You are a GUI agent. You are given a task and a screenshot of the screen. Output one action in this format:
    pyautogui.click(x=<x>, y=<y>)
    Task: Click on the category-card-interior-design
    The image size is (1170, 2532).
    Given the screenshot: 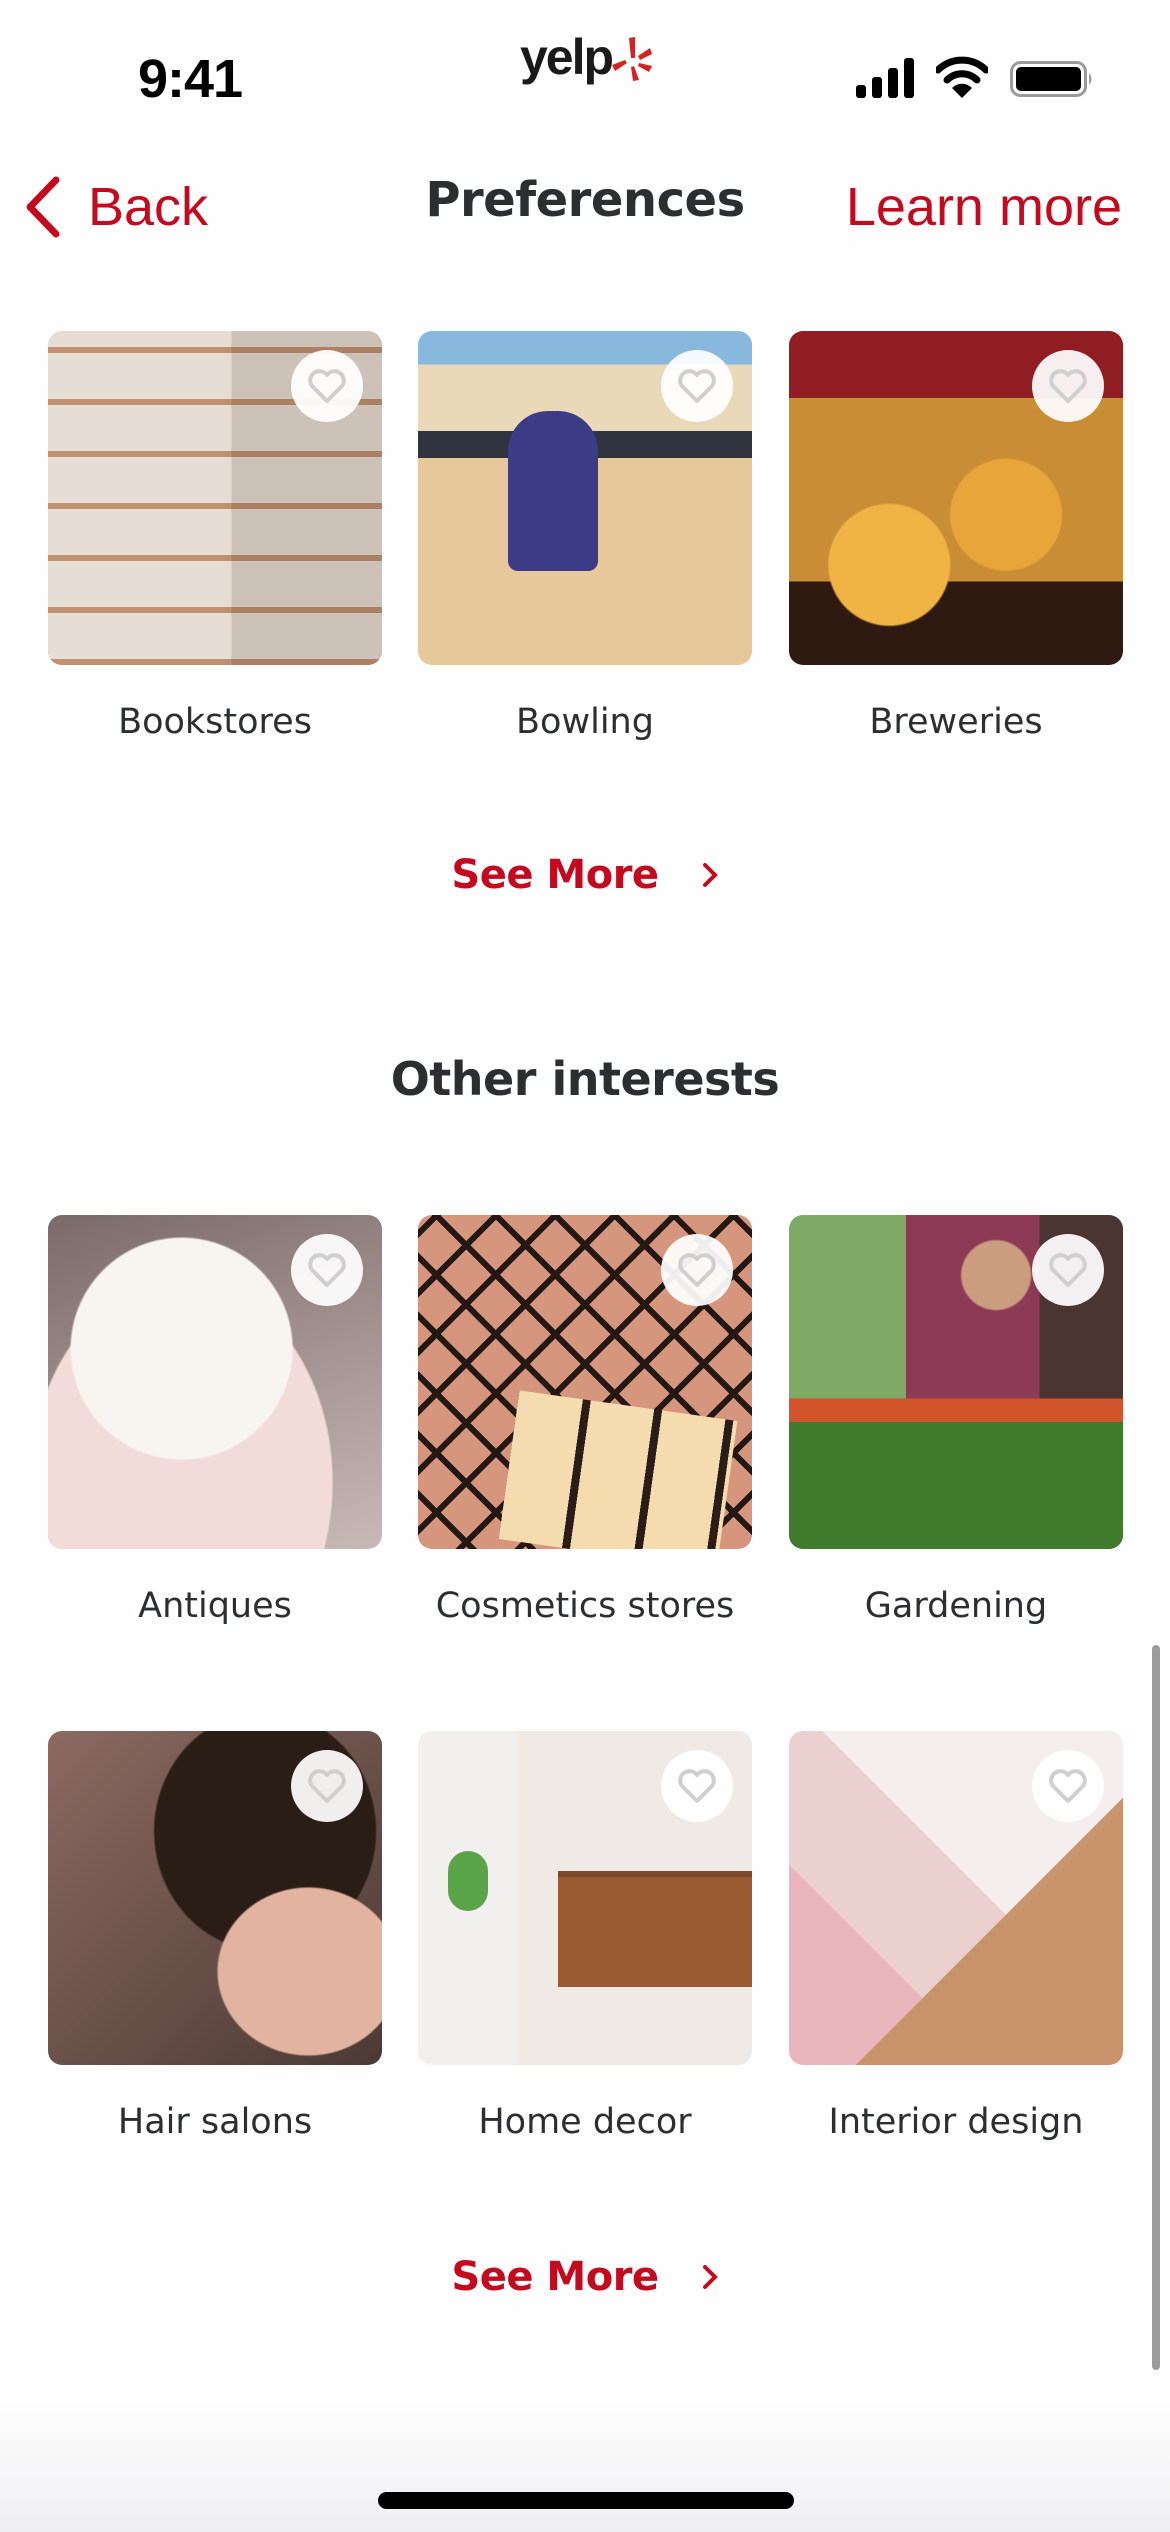 What is the action you would take?
    pyautogui.click(x=956, y=1898)
    